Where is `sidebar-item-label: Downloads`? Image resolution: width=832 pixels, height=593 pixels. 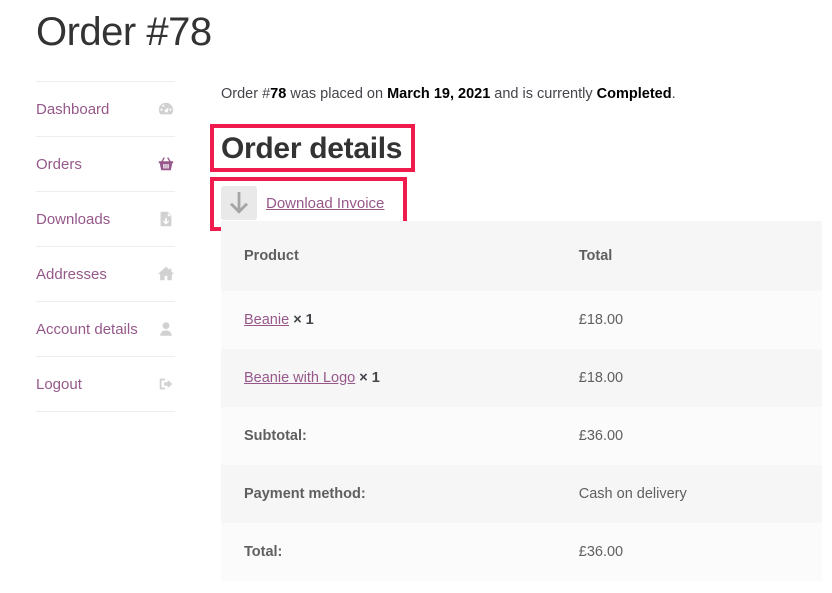
sidebar-item-label: Downloads is located at coordinates (73, 219).